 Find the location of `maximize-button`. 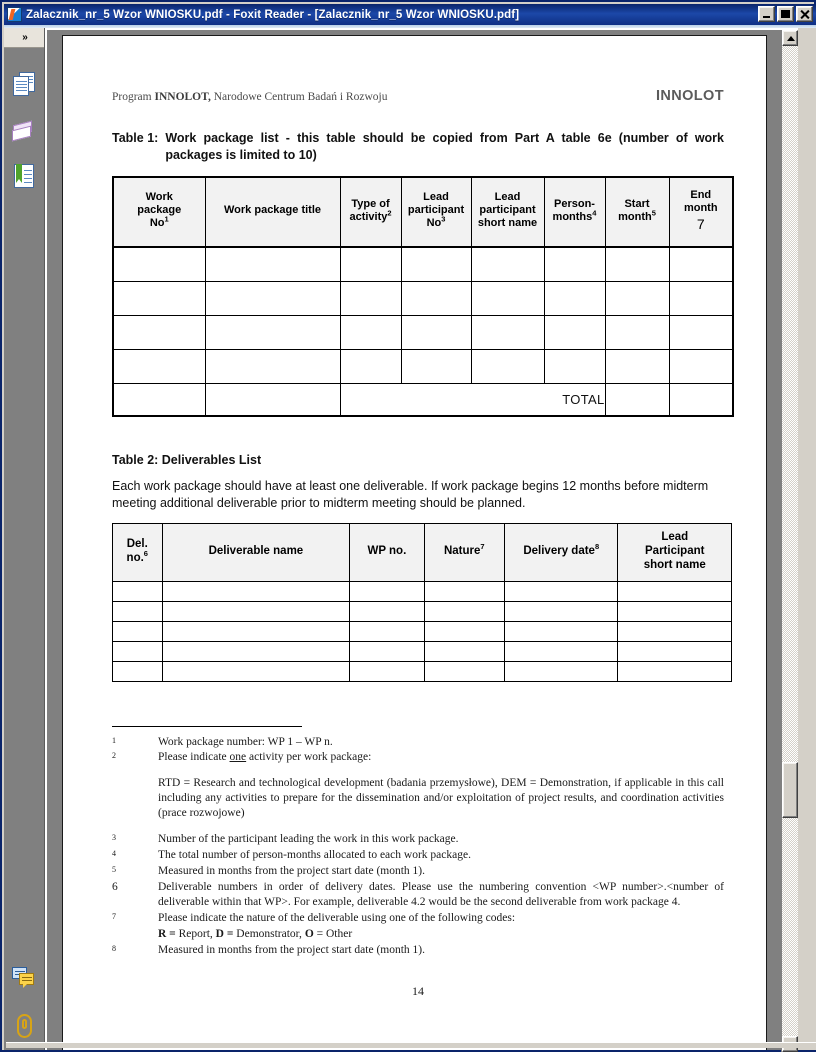

maximize-button is located at coordinates (785, 14).